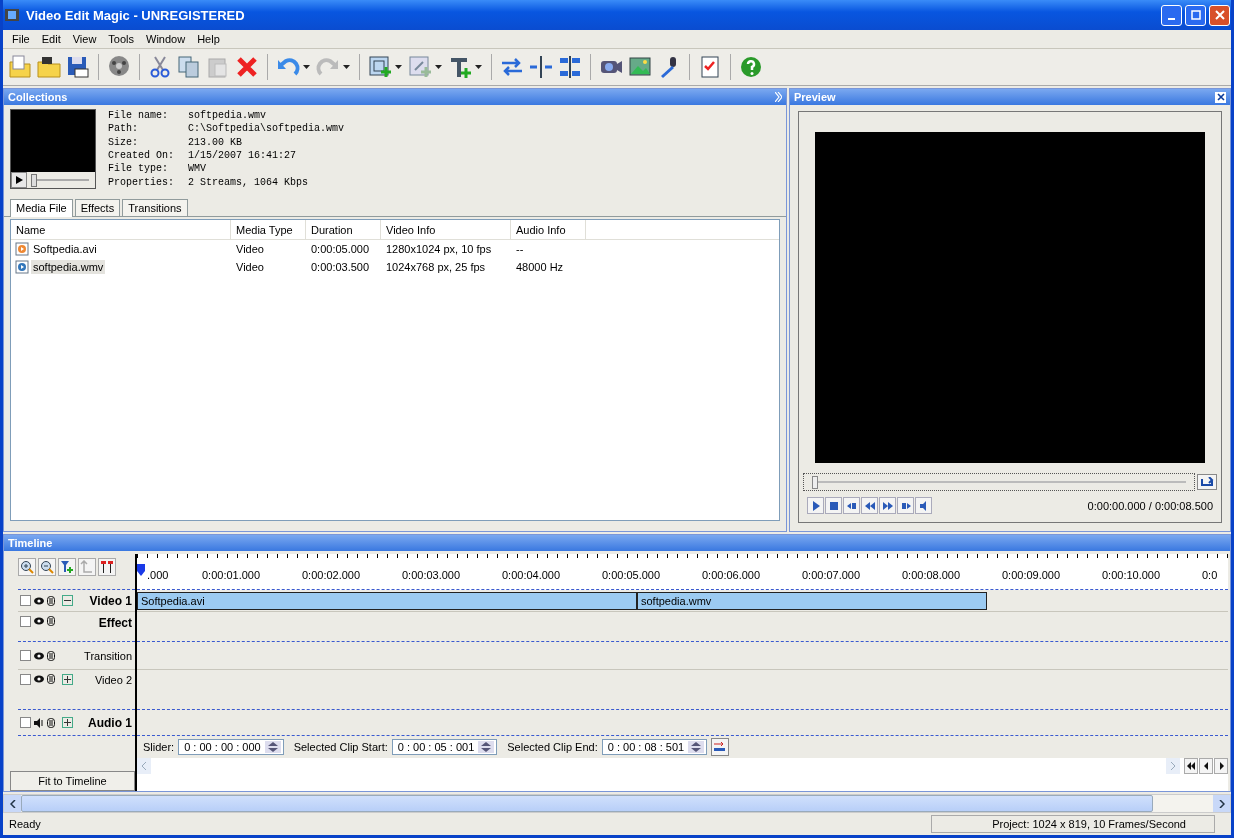 The image size is (1234, 838). What do you see at coordinates (832, 574) in the screenshot?
I see `ruler-label: 0:00:07.000` at bounding box center [832, 574].